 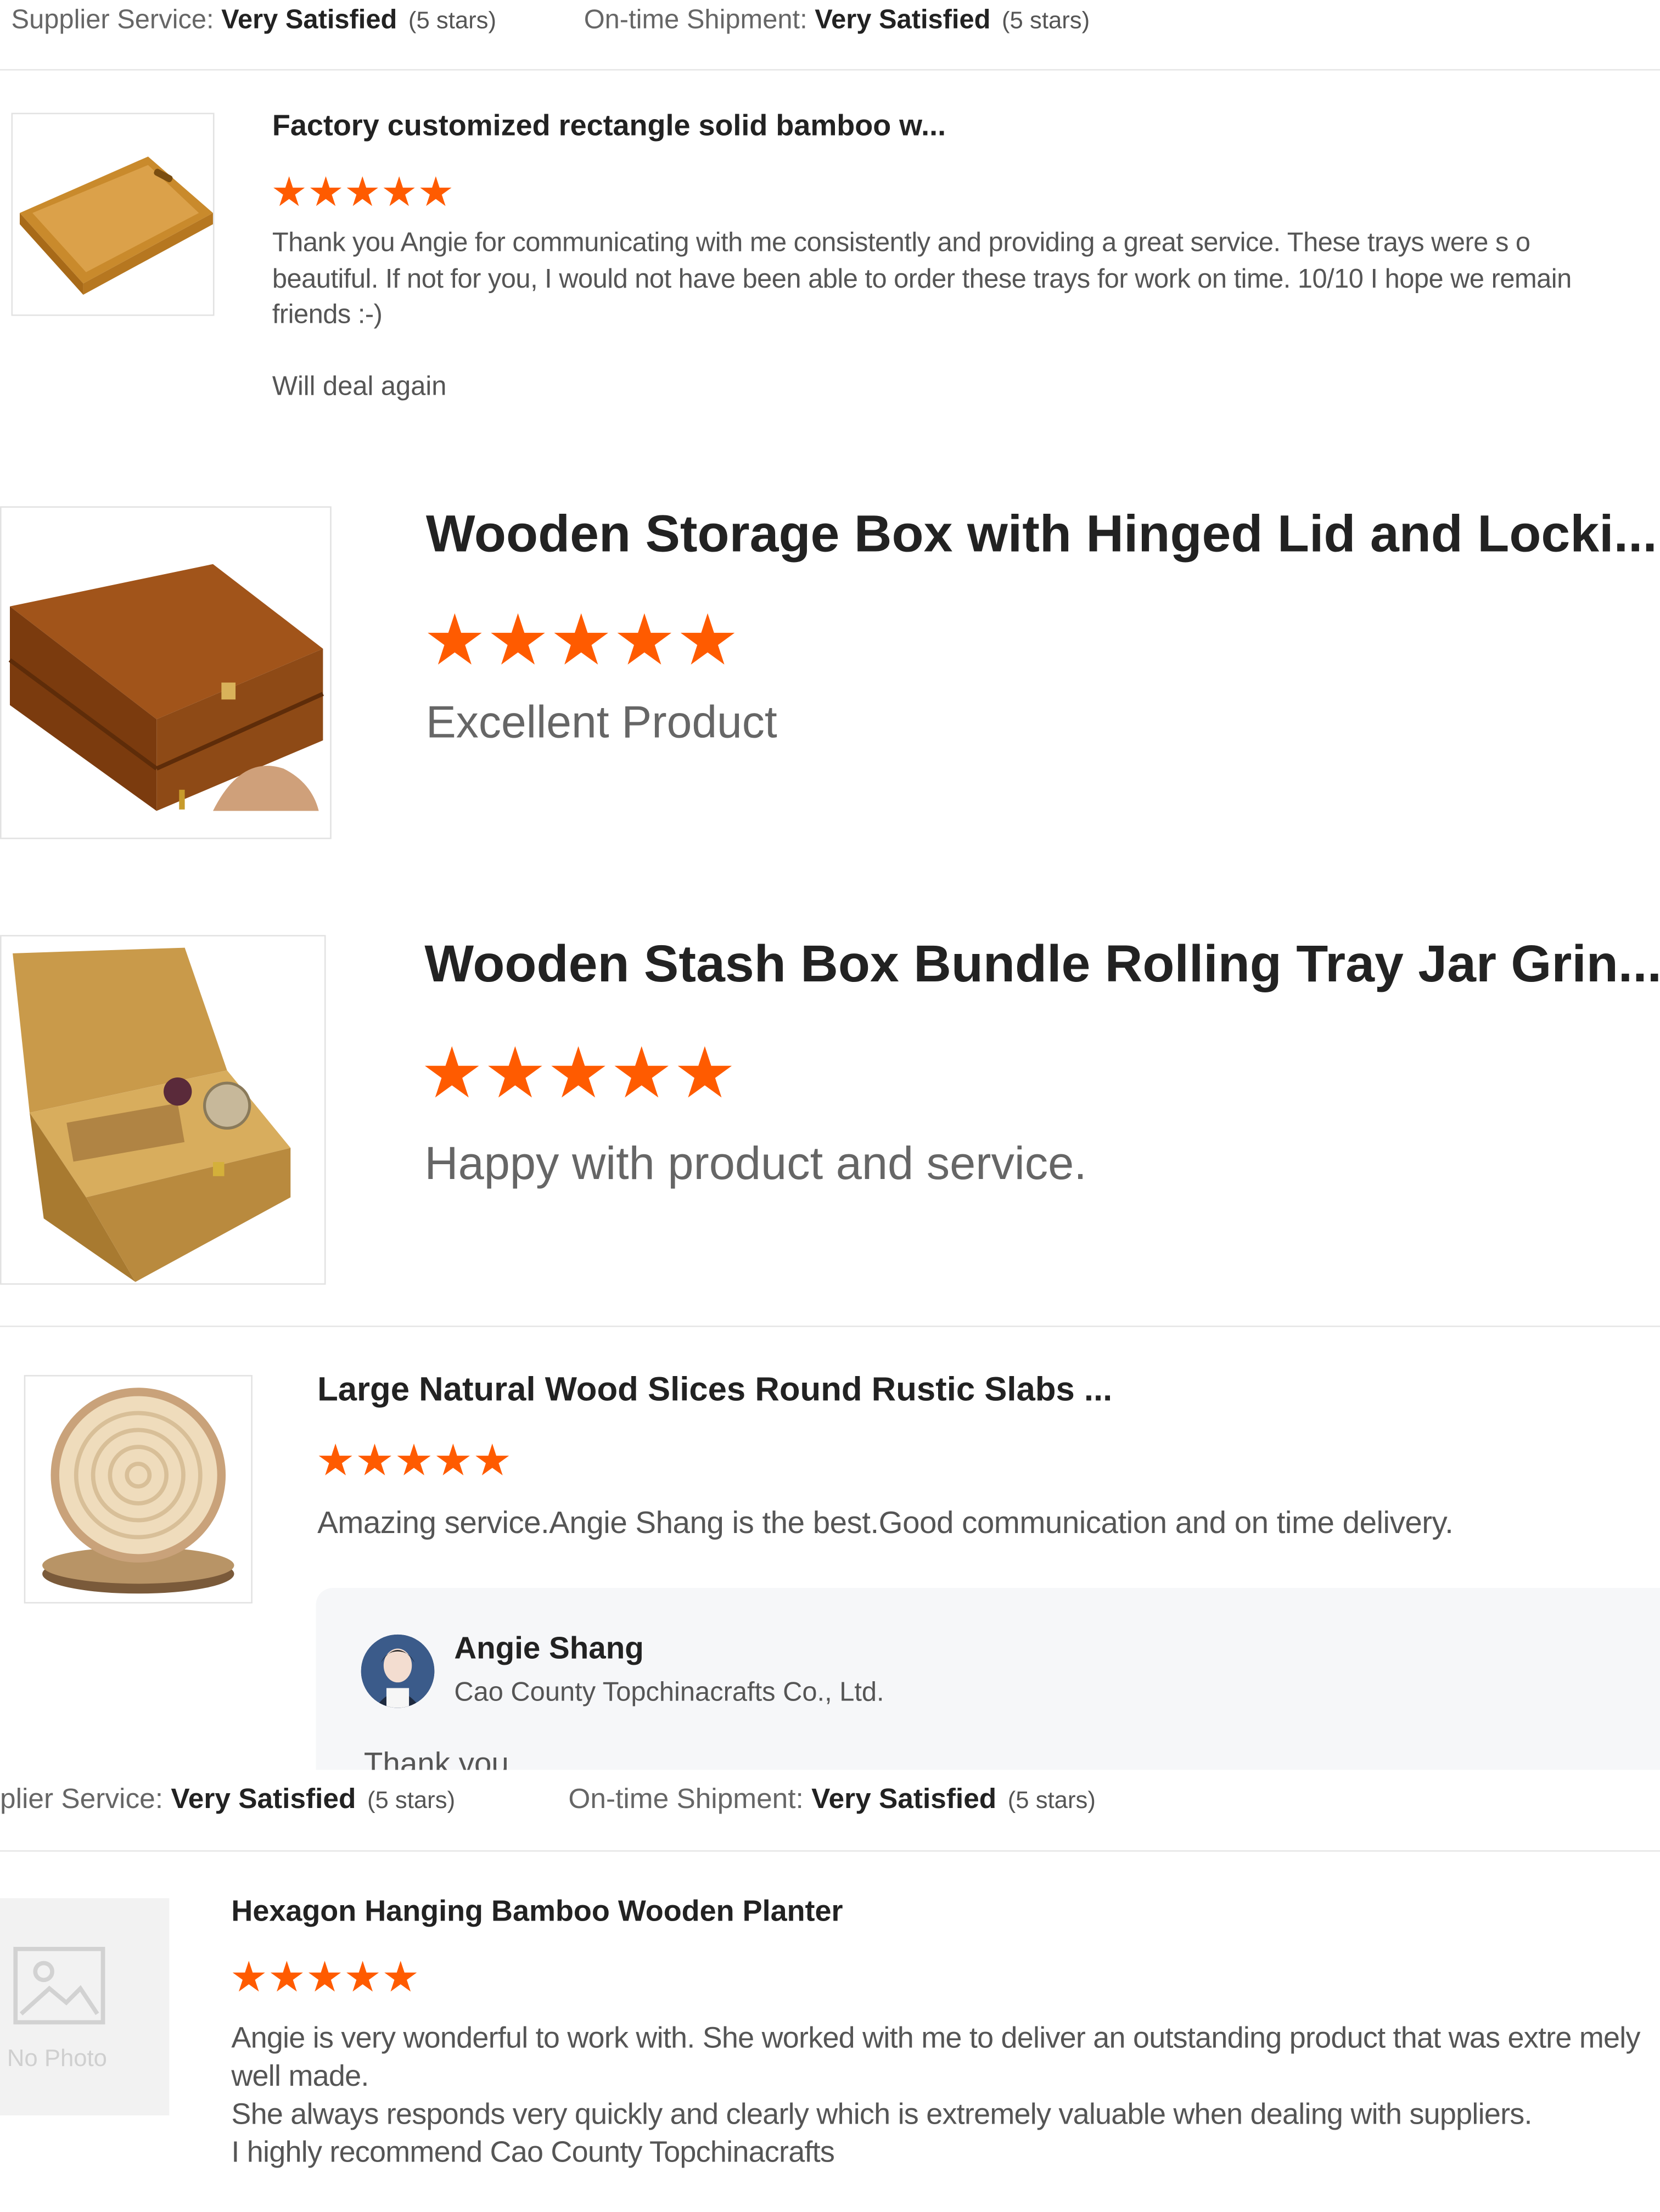 What do you see at coordinates (57, 2058) in the screenshot?
I see `no-photo-label: No Photo` at bounding box center [57, 2058].